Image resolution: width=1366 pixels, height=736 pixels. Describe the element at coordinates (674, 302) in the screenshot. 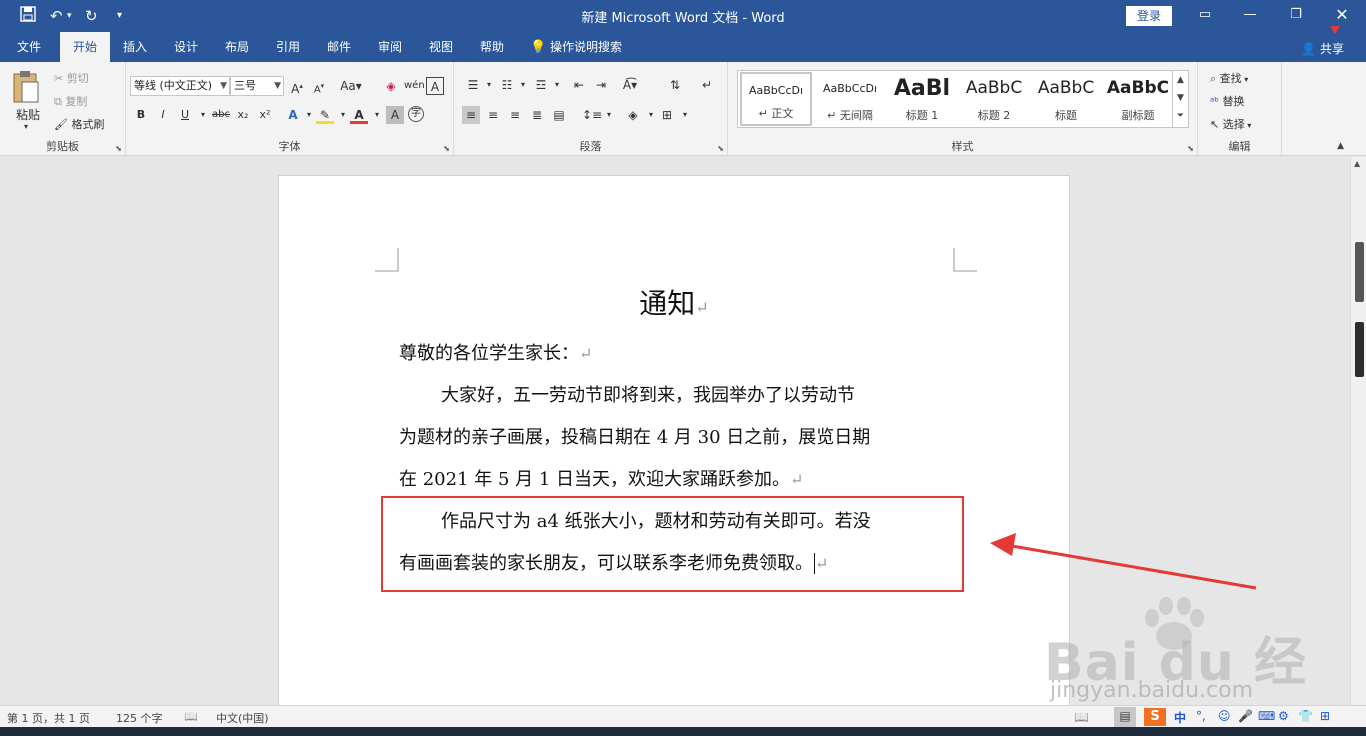

I see `document-title: 通知↵` at that location.